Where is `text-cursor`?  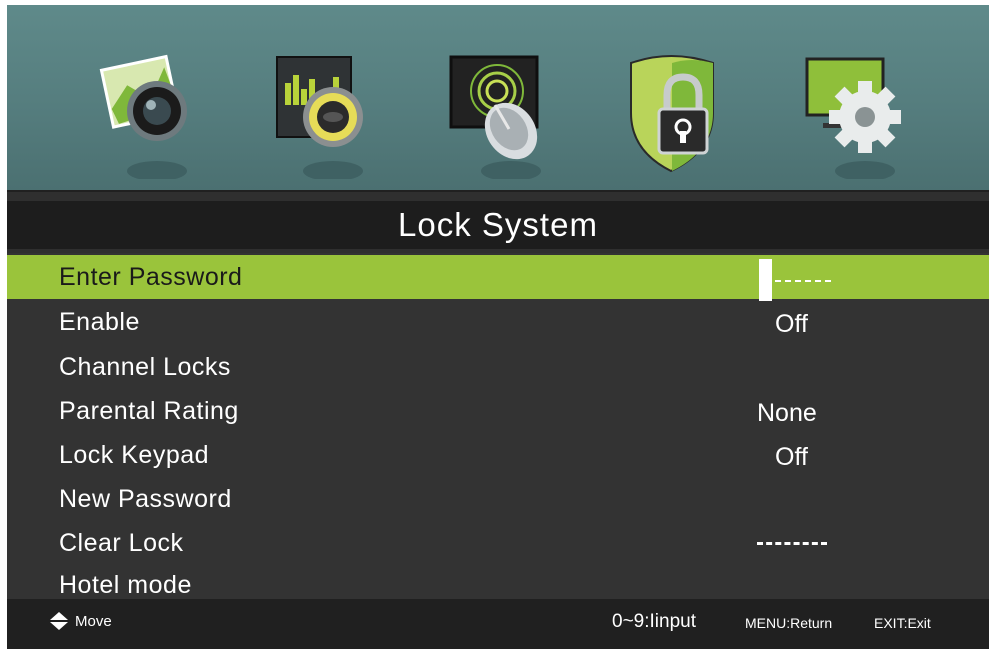
text-cursor is located at coordinates (765, 280).